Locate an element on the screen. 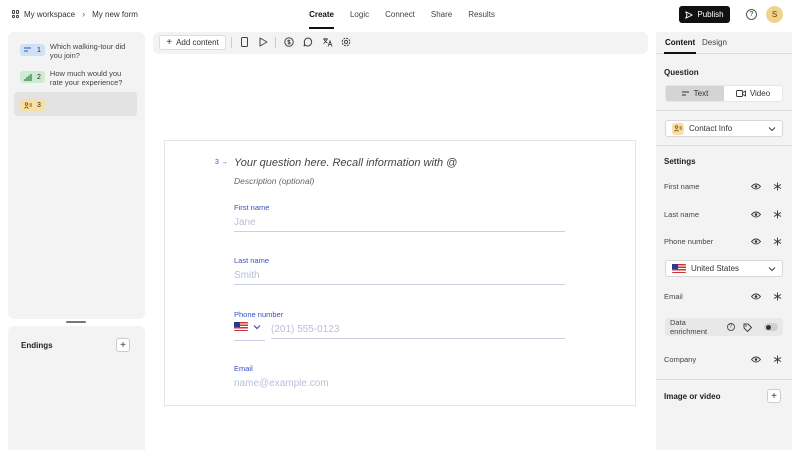 This screenshot has width=800, height=450. setting-last-name: Last name is located at coordinates (723, 214).